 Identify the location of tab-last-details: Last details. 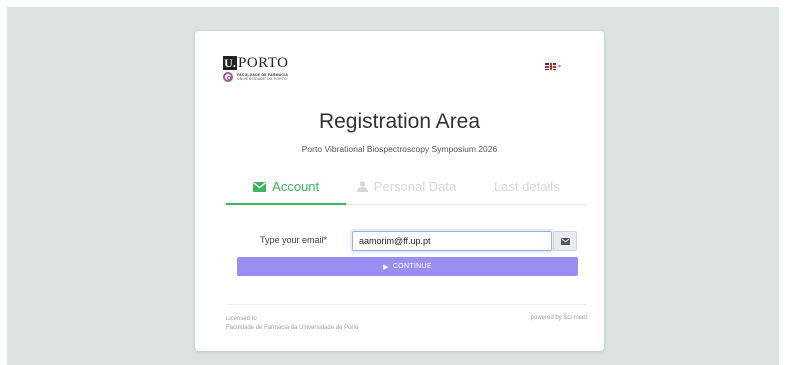
(527, 186).